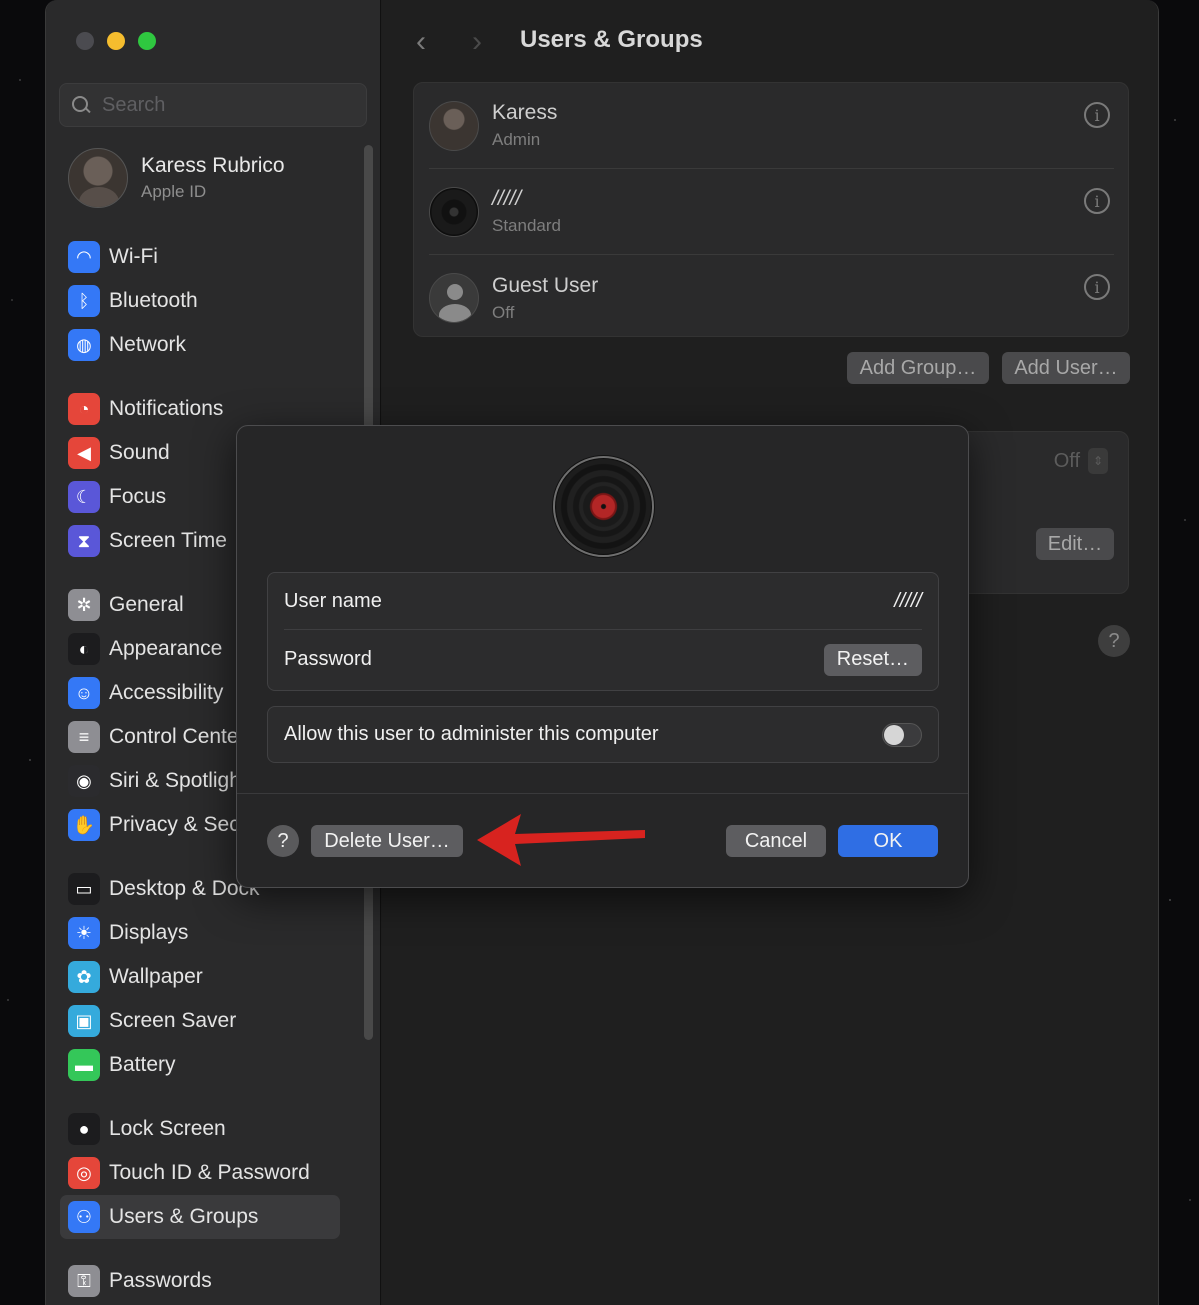 The width and height of the screenshot is (1199, 1305). I want to click on divider, so click(602, 793).